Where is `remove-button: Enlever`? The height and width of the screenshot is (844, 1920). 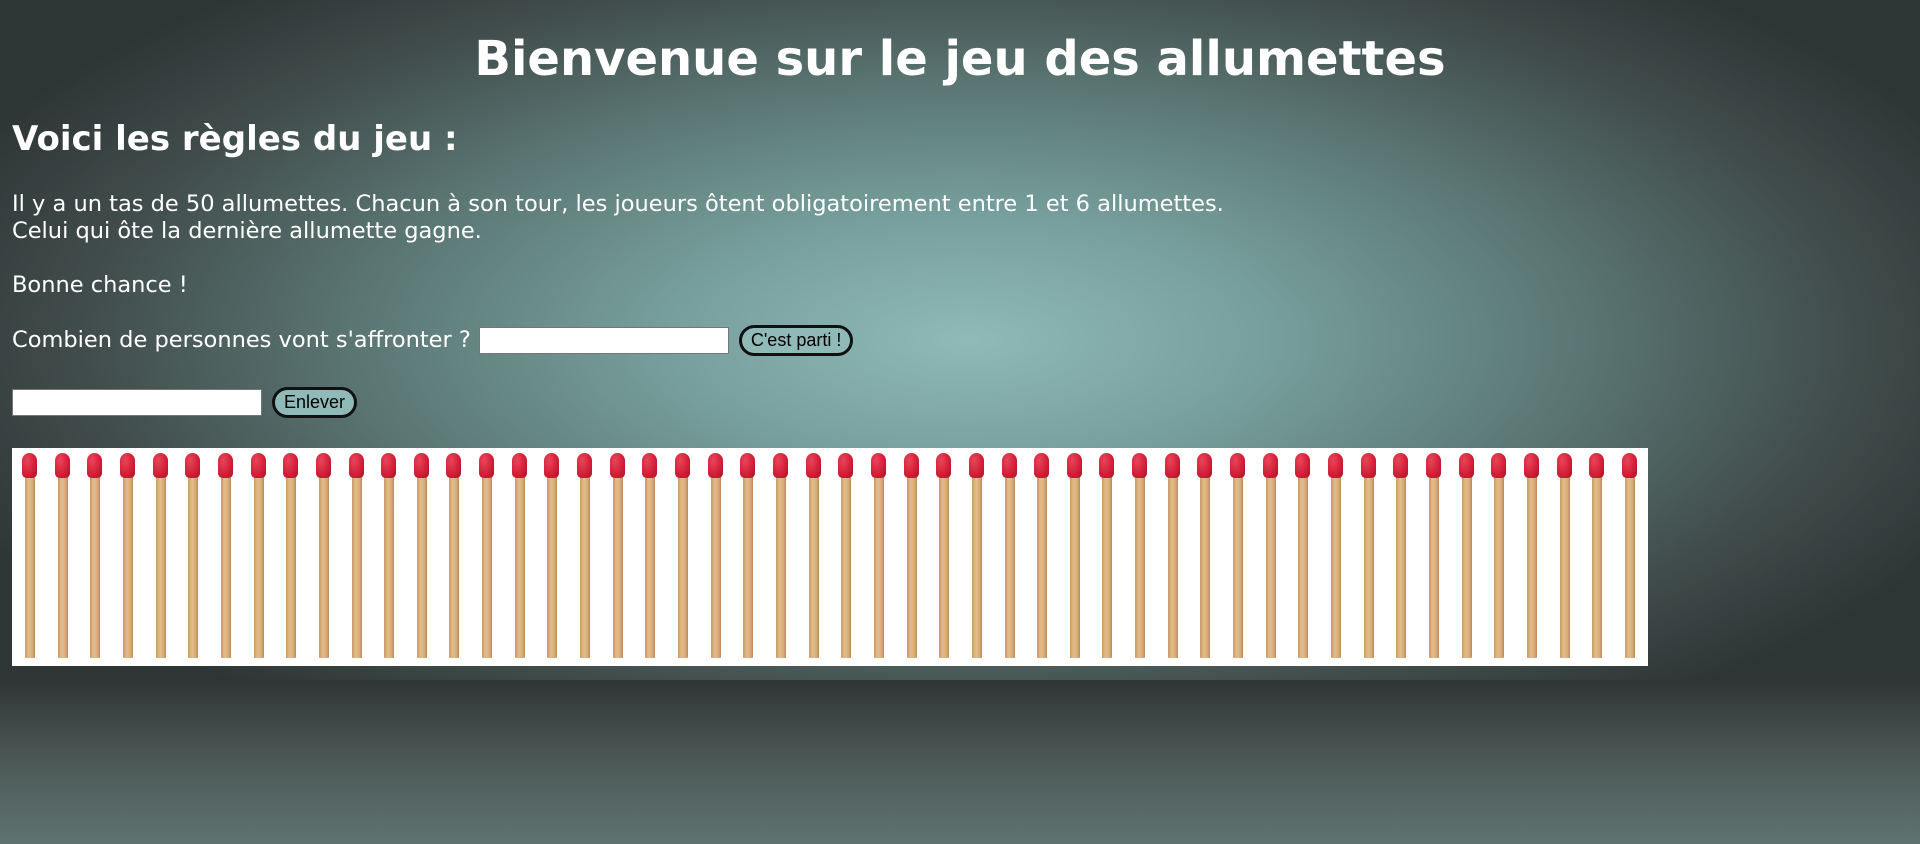 remove-button: Enlever is located at coordinates (315, 402).